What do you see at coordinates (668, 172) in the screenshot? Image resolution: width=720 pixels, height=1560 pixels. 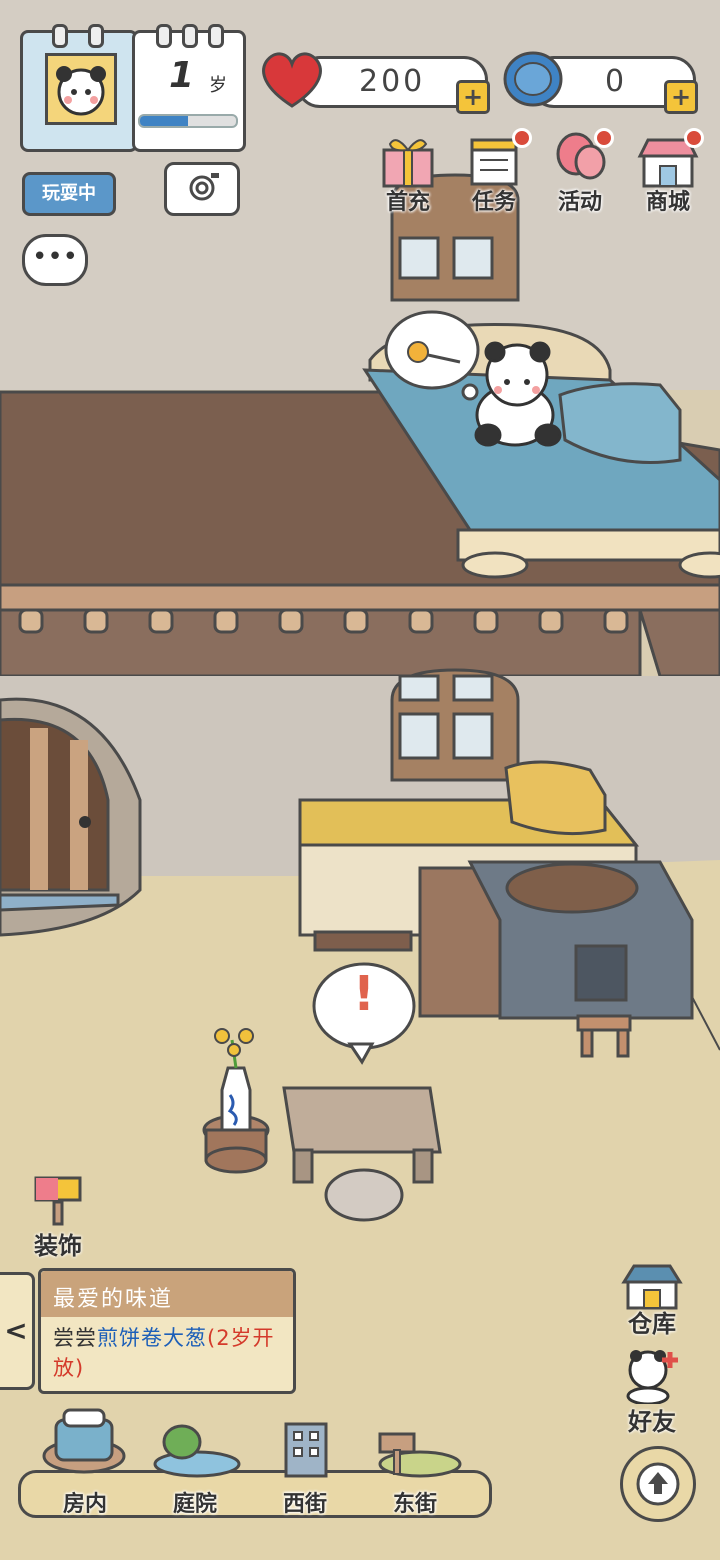 I see `shop-button: 商城` at bounding box center [668, 172].